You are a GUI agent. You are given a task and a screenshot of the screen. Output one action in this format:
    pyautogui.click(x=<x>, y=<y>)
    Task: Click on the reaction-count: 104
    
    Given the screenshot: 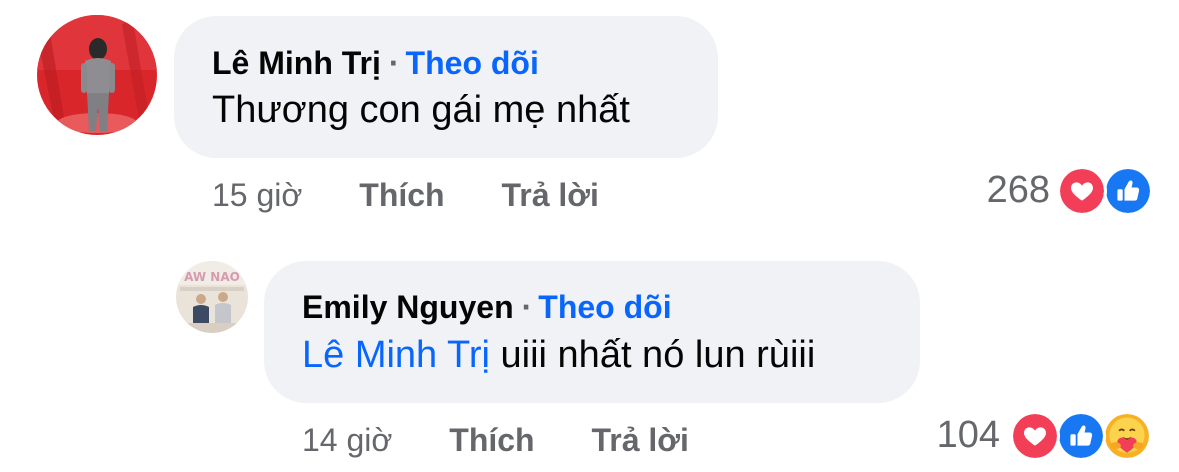 What is the action you would take?
    pyautogui.click(x=945, y=435)
    